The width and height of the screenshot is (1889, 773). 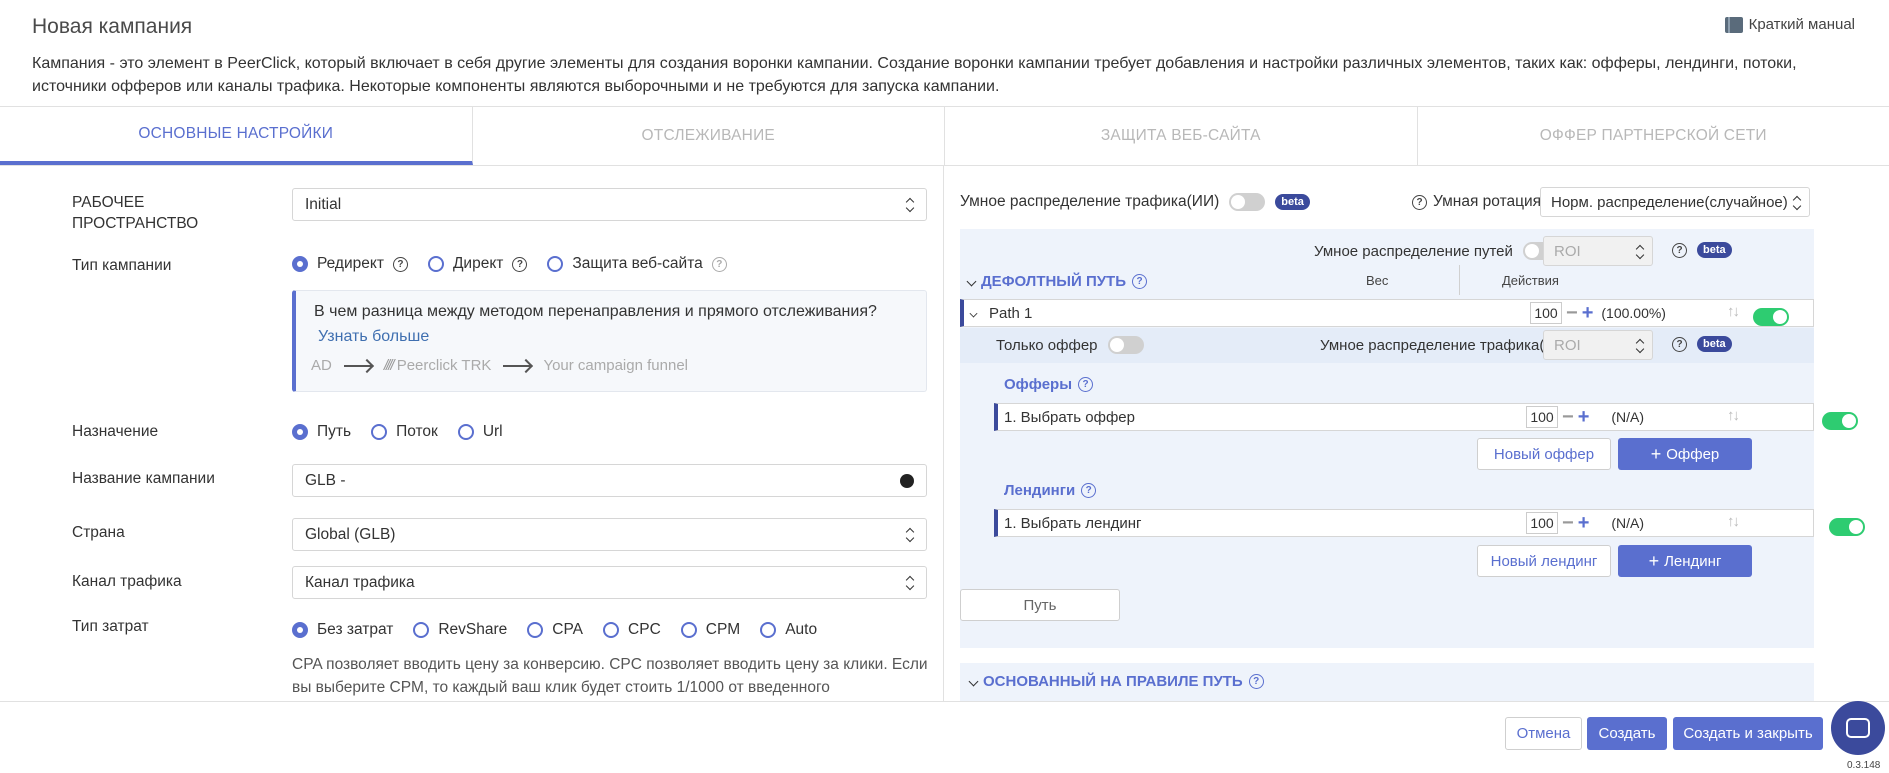 What do you see at coordinates (1542, 417) in the screenshot?
I see `offer-weight-value: 100` at bounding box center [1542, 417].